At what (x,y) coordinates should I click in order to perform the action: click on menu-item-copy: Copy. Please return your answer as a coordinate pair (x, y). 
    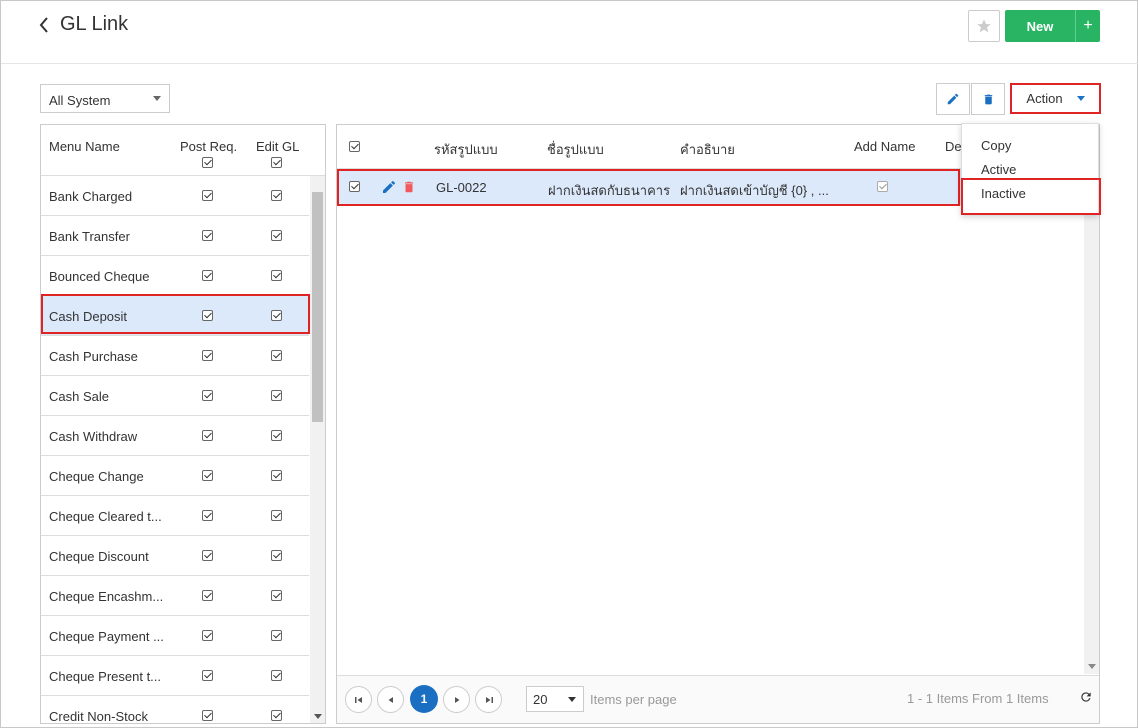
    Looking at the image, I should click on (996, 145).